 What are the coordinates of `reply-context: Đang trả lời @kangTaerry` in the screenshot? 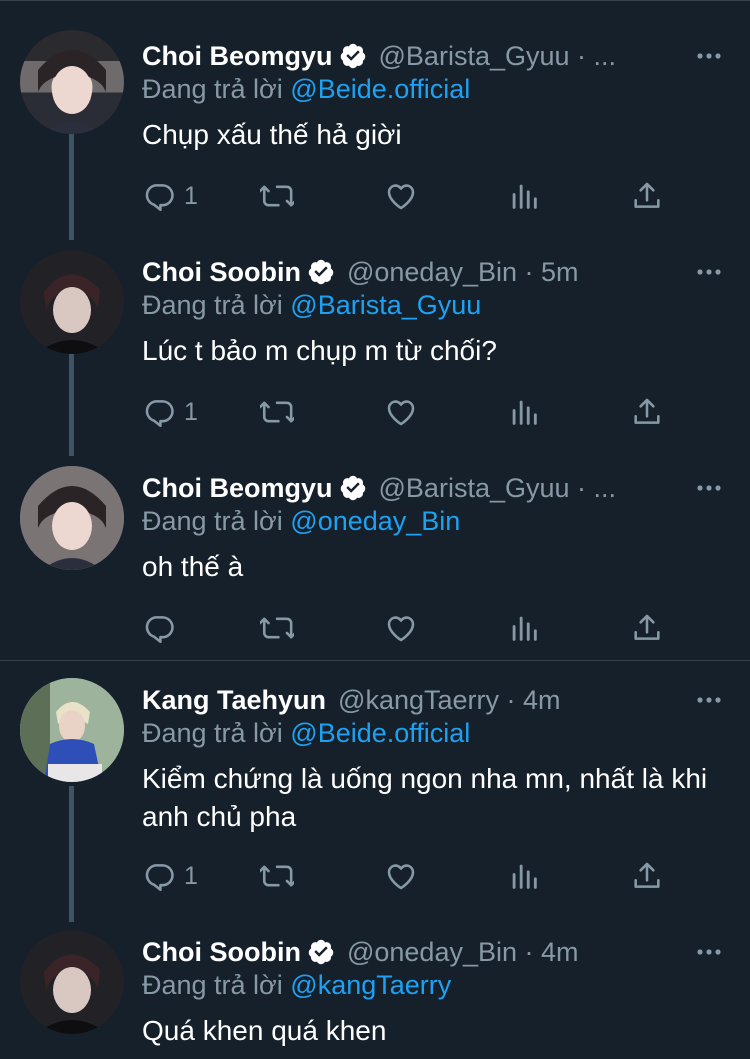 It's located at (296, 985).